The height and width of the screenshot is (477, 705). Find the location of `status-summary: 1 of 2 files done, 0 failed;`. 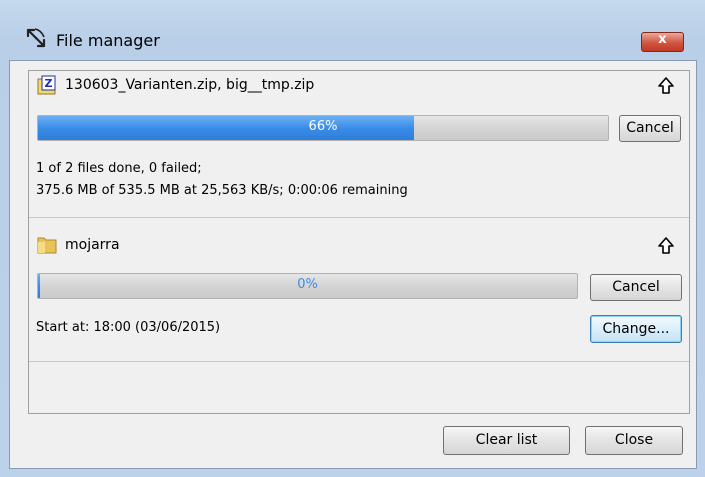

status-summary: 1 of 2 files done, 0 failed; is located at coordinates (119, 168).